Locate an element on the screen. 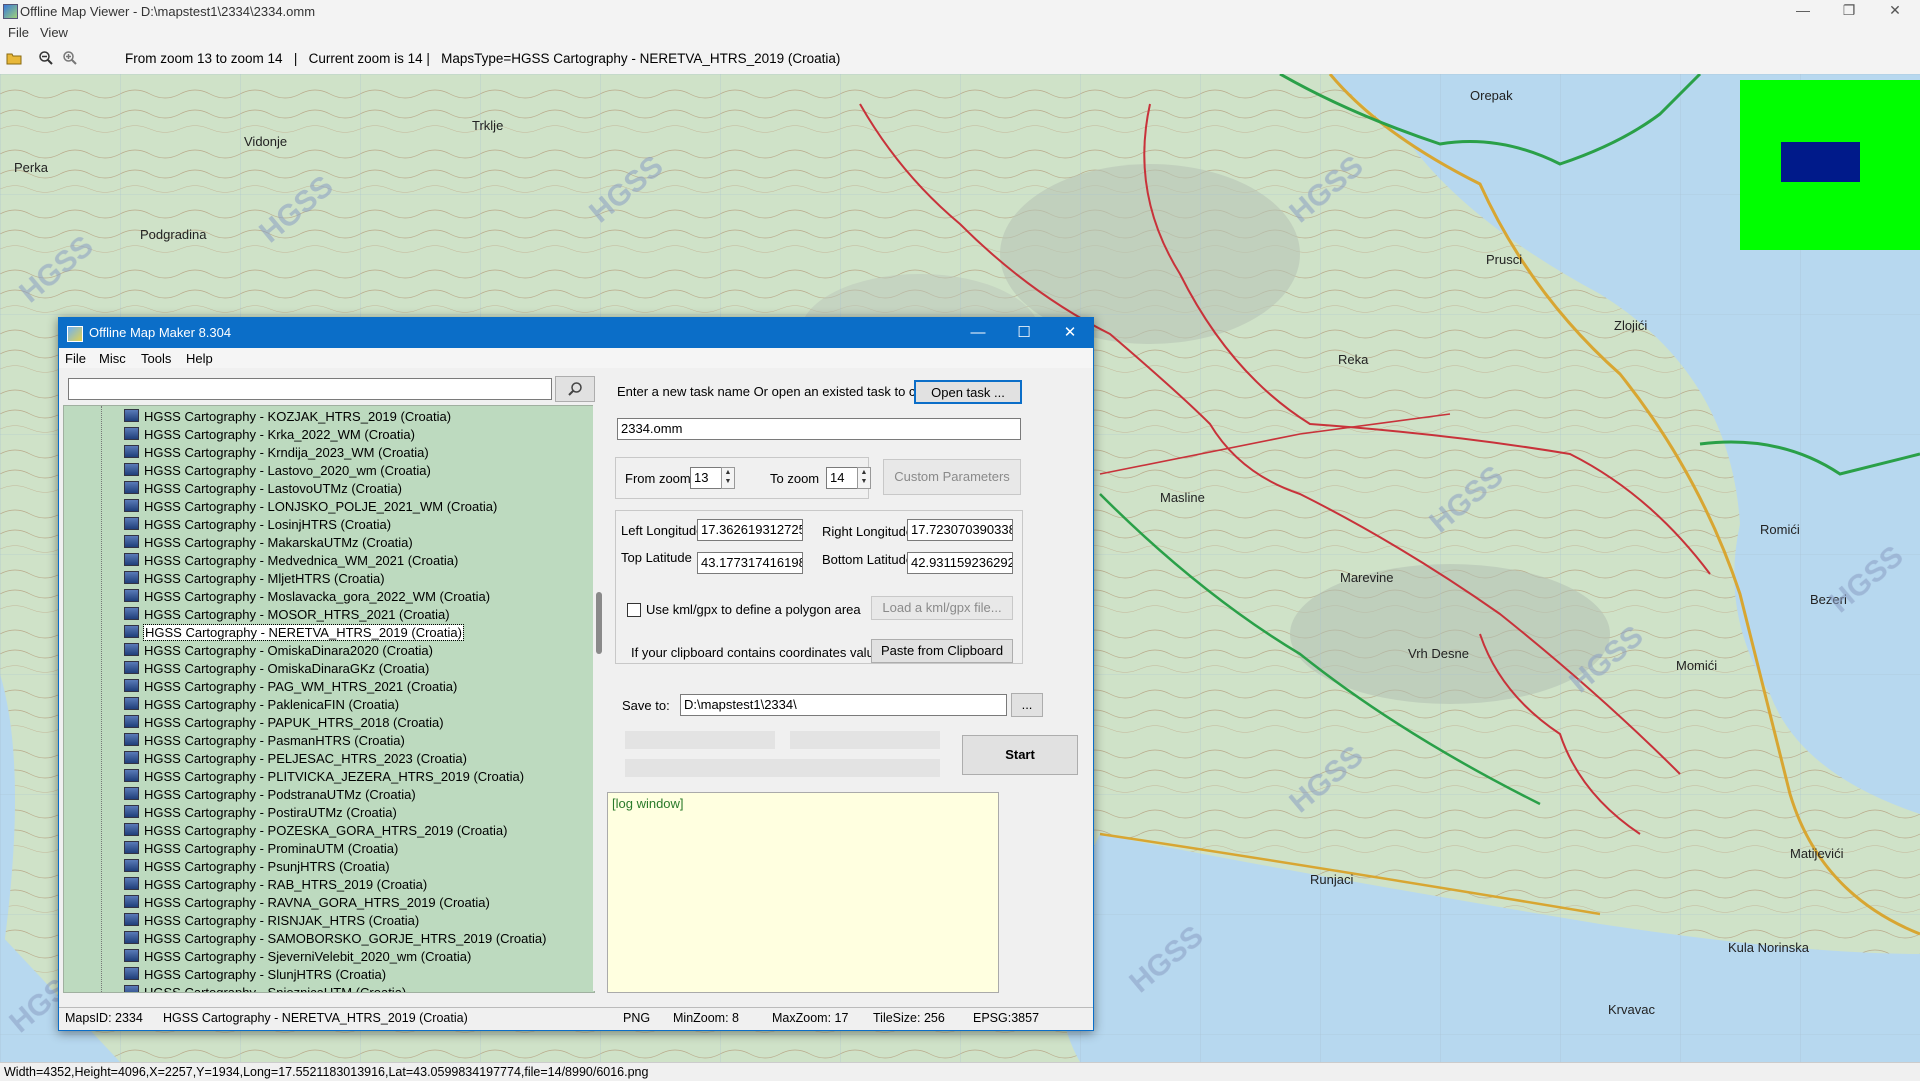 The height and width of the screenshot is (1081, 1920). zoom-in-icon is located at coordinates (70, 58).